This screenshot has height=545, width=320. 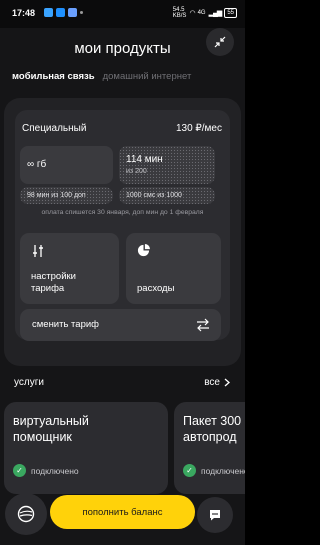 I want to click on signal-icon: ▂▄▆, so click(x=215, y=13).